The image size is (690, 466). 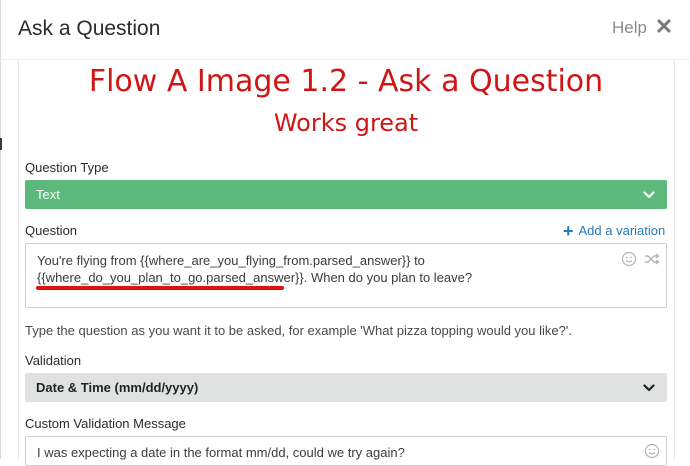 I want to click on modal-header: Ask a Question Help ✕, so click(x=345, y=30).